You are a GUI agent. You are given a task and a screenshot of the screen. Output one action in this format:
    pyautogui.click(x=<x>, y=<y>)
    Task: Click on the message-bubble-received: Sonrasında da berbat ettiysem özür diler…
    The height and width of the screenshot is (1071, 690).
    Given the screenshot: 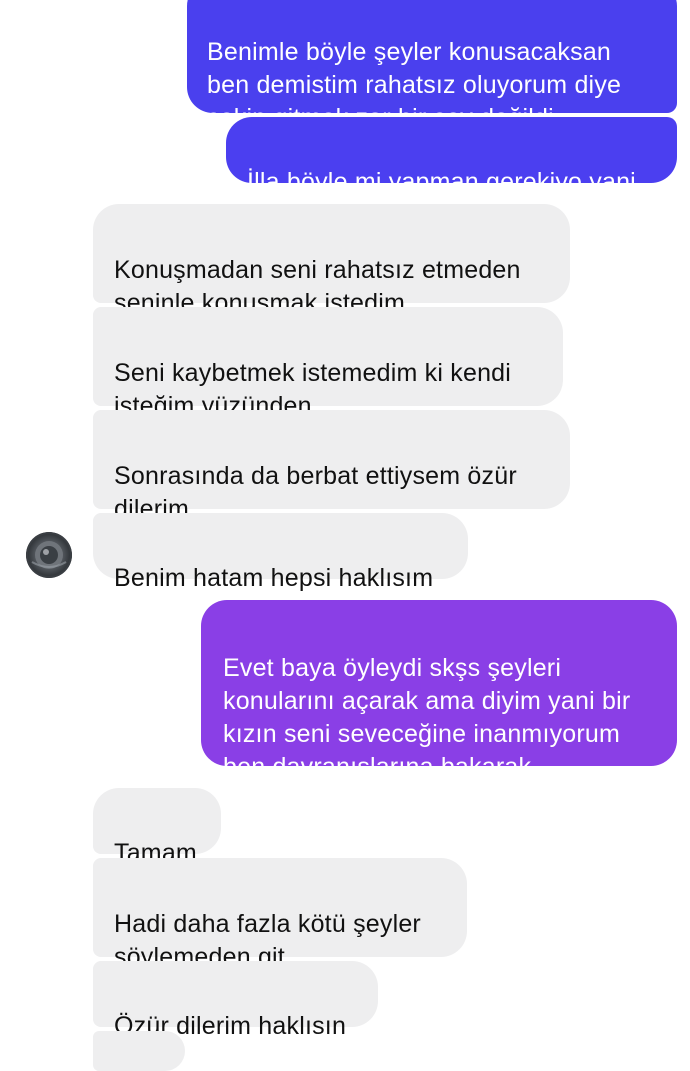 What is the action you would take?
    pyautogui.click(x=331, y=466)
    